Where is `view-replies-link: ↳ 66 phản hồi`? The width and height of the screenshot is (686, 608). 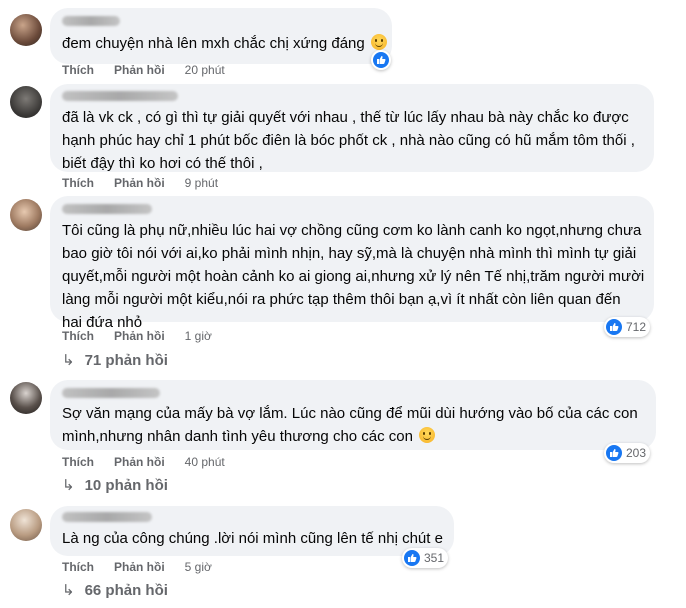
view-replies-link: ↳ 66 phản hồi is located at coordinates (115, 590).